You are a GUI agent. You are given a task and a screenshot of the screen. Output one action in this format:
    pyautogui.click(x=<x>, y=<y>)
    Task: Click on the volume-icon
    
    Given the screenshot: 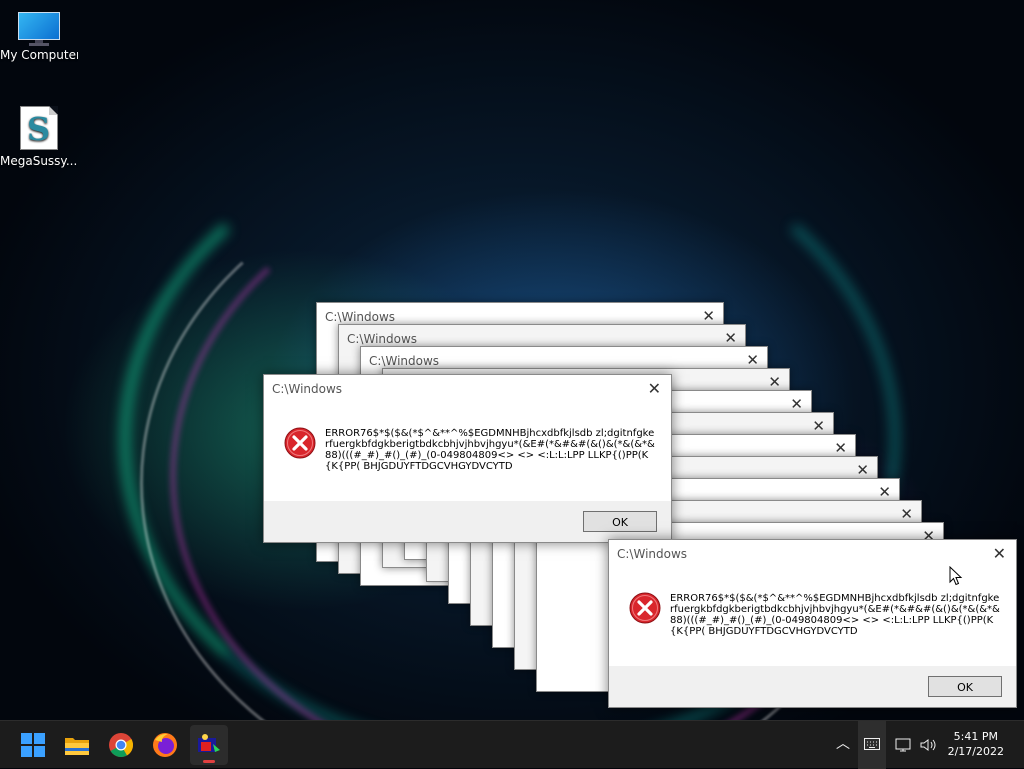 What is the action you would take?
    pyautogui.click(x=928, y=745)
    